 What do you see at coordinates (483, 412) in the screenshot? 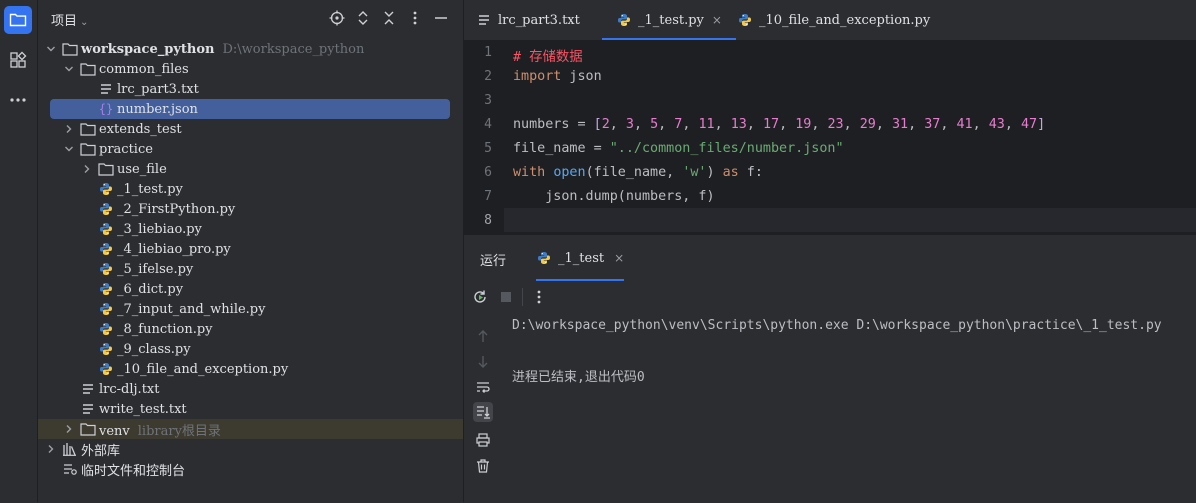
I see `scroll-to-end-icon` at bounding box center [483, 412].